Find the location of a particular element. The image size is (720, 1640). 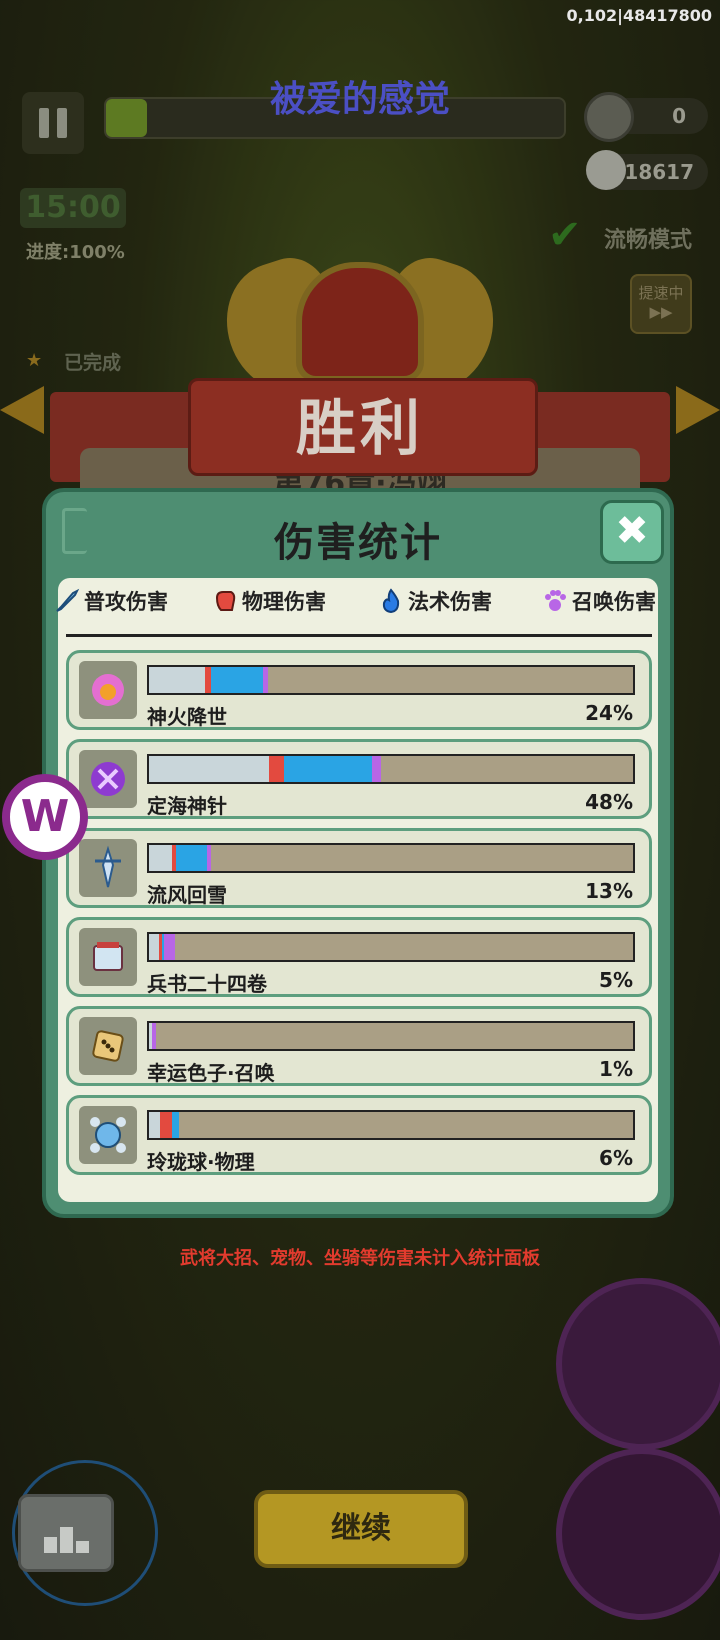

fist-icon is located at coordinates (225, 601).